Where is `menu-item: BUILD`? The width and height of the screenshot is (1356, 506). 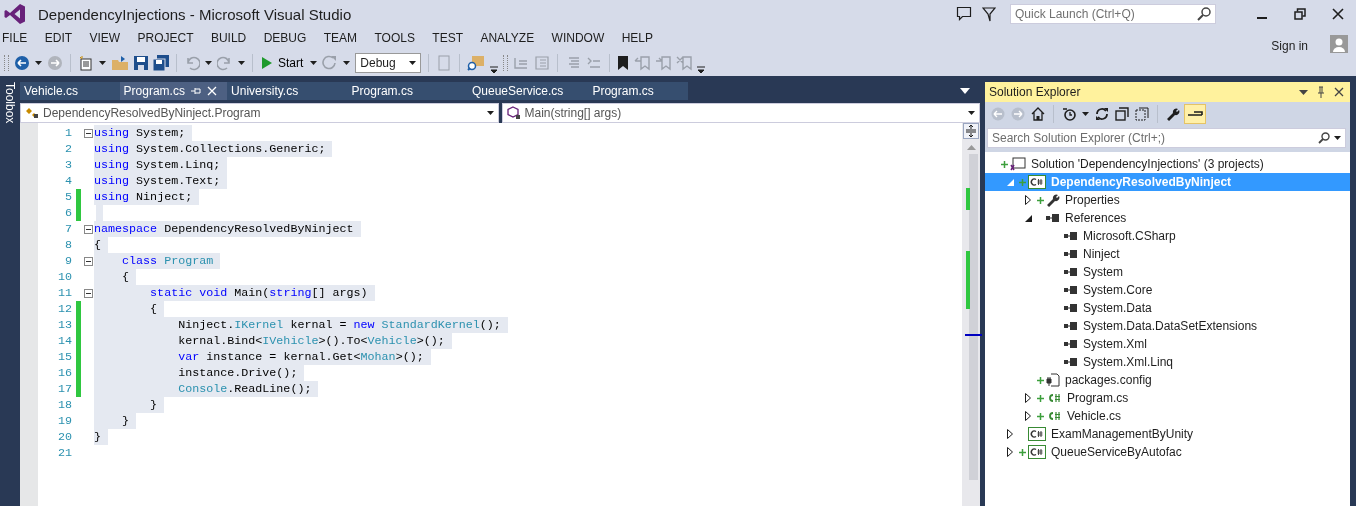
menu-item: BUILD is located at coordinates (232, 38).